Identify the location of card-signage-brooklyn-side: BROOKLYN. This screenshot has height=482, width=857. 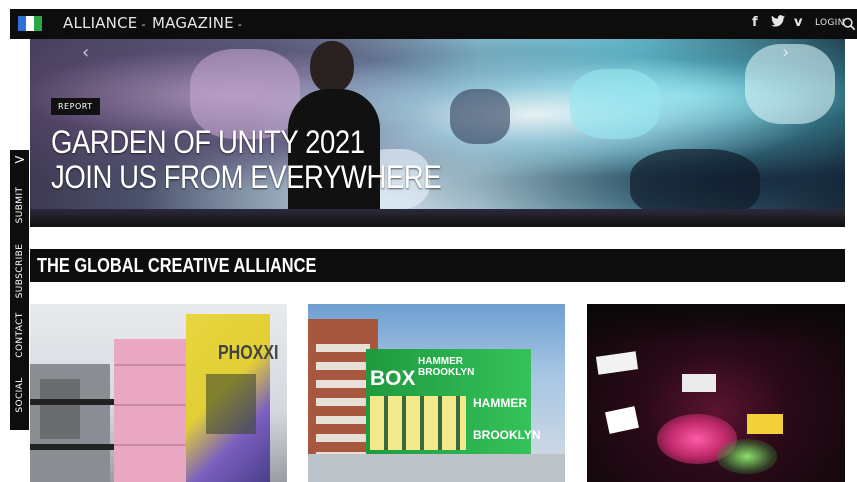
(507, 435).